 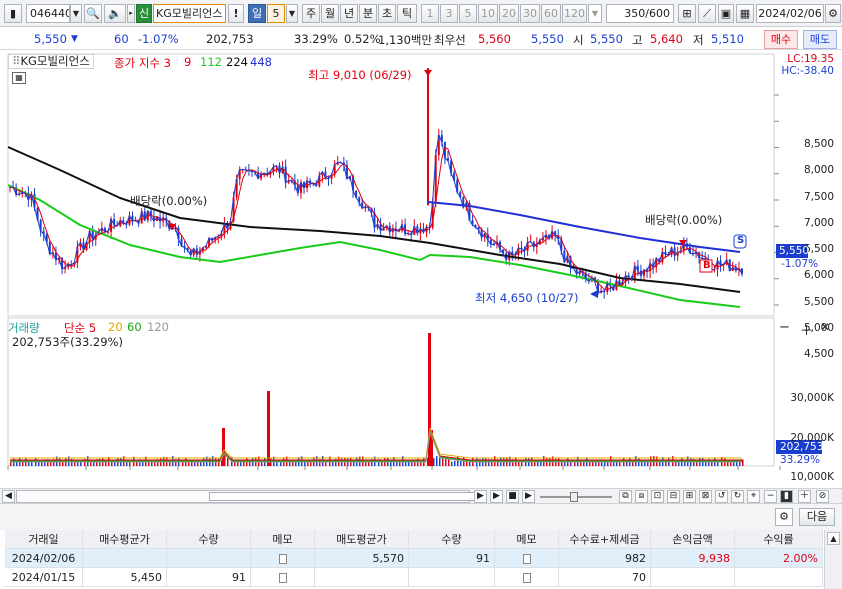 I want to click on period-number-field: 5, so click(x=276, y=13).